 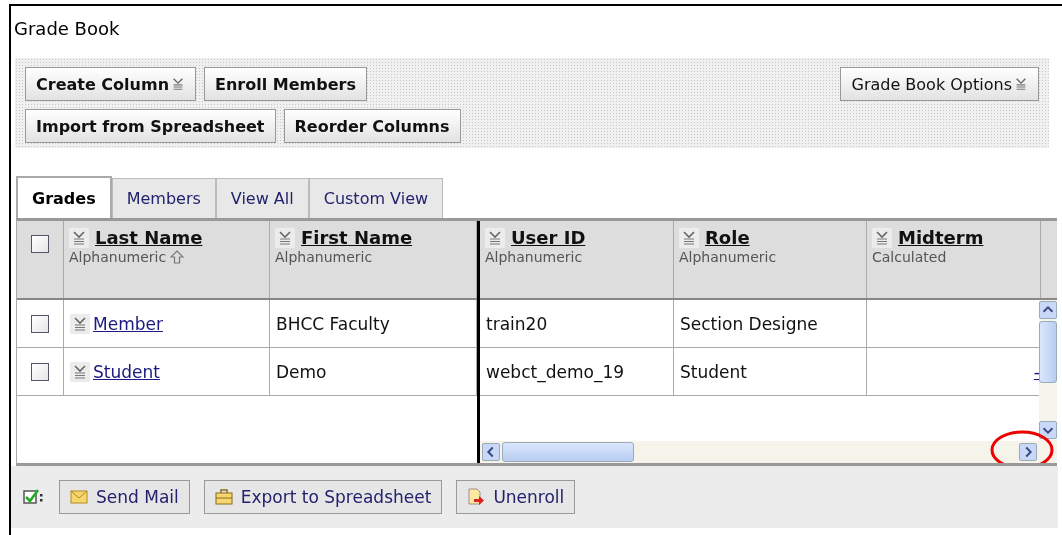 I want to click on name-link: Student, so click(x=126, y=371).